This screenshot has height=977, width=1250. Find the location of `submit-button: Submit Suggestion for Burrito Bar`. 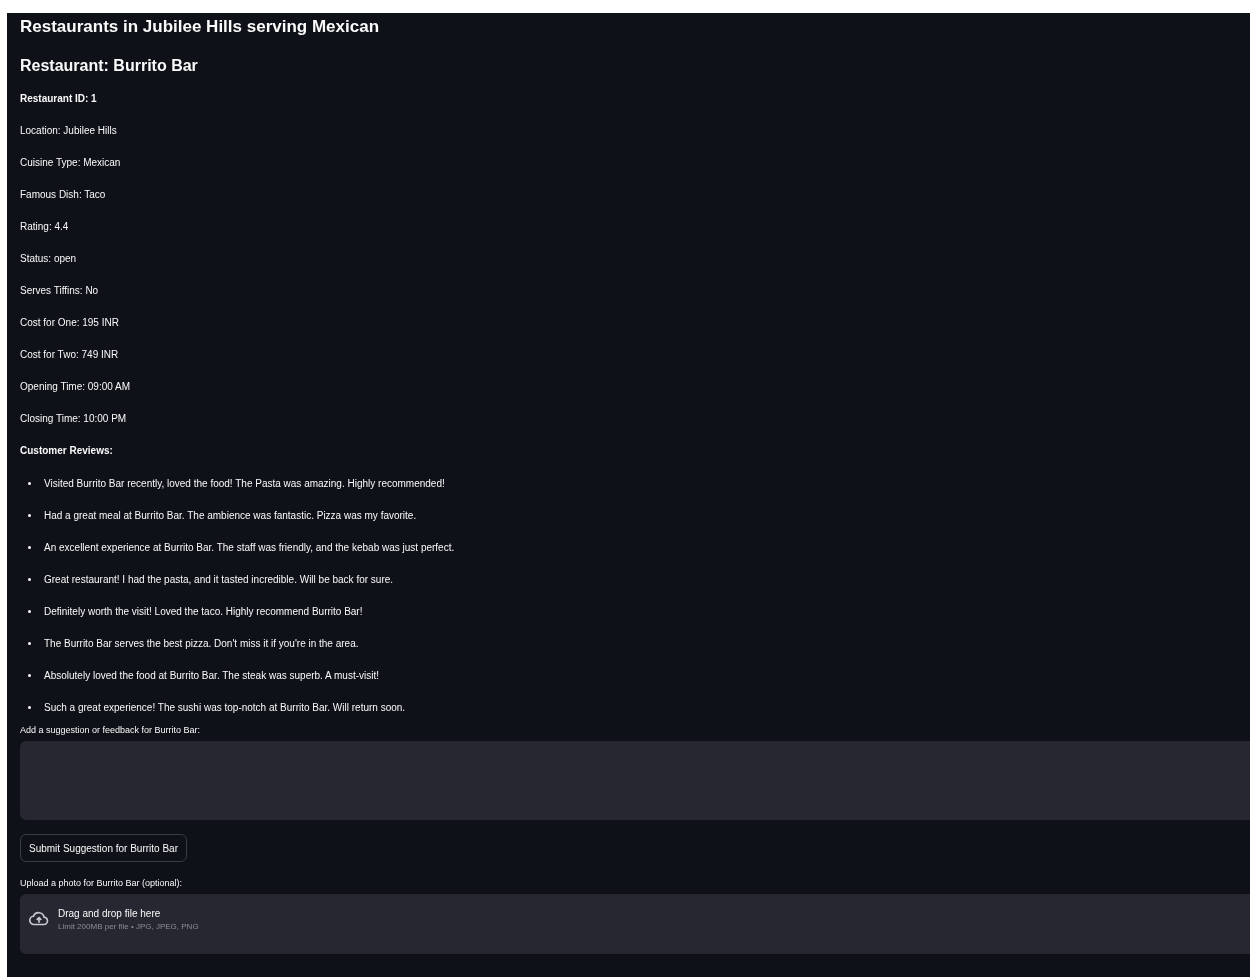

submit-button: Submit Suggestion for Burrito Bar is located at coordinates (103, 848).